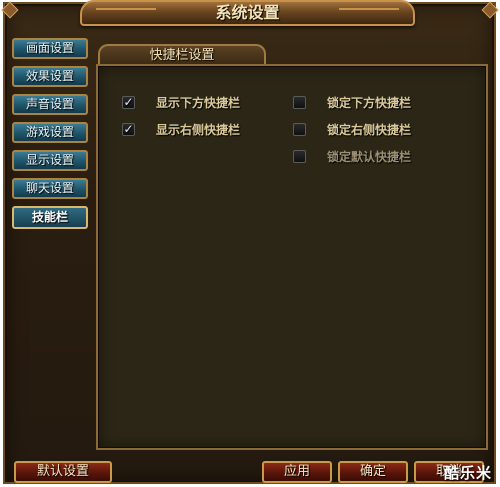 The height and width of the screenshot is (487, 500). Describe the element at coordinates (50, 217) in the screenshot. I see `tab-skill-bar: 技能栏` at that location.